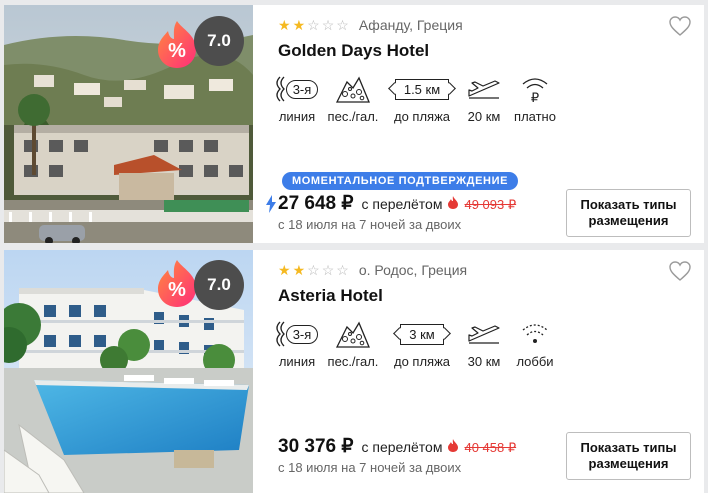 Image resolution: width=708 pixels, height=493 pixels. Describe the element at coordinates (410, 25) in the screenshot. I see `hotel-location: Афанду, Греция` at that location.